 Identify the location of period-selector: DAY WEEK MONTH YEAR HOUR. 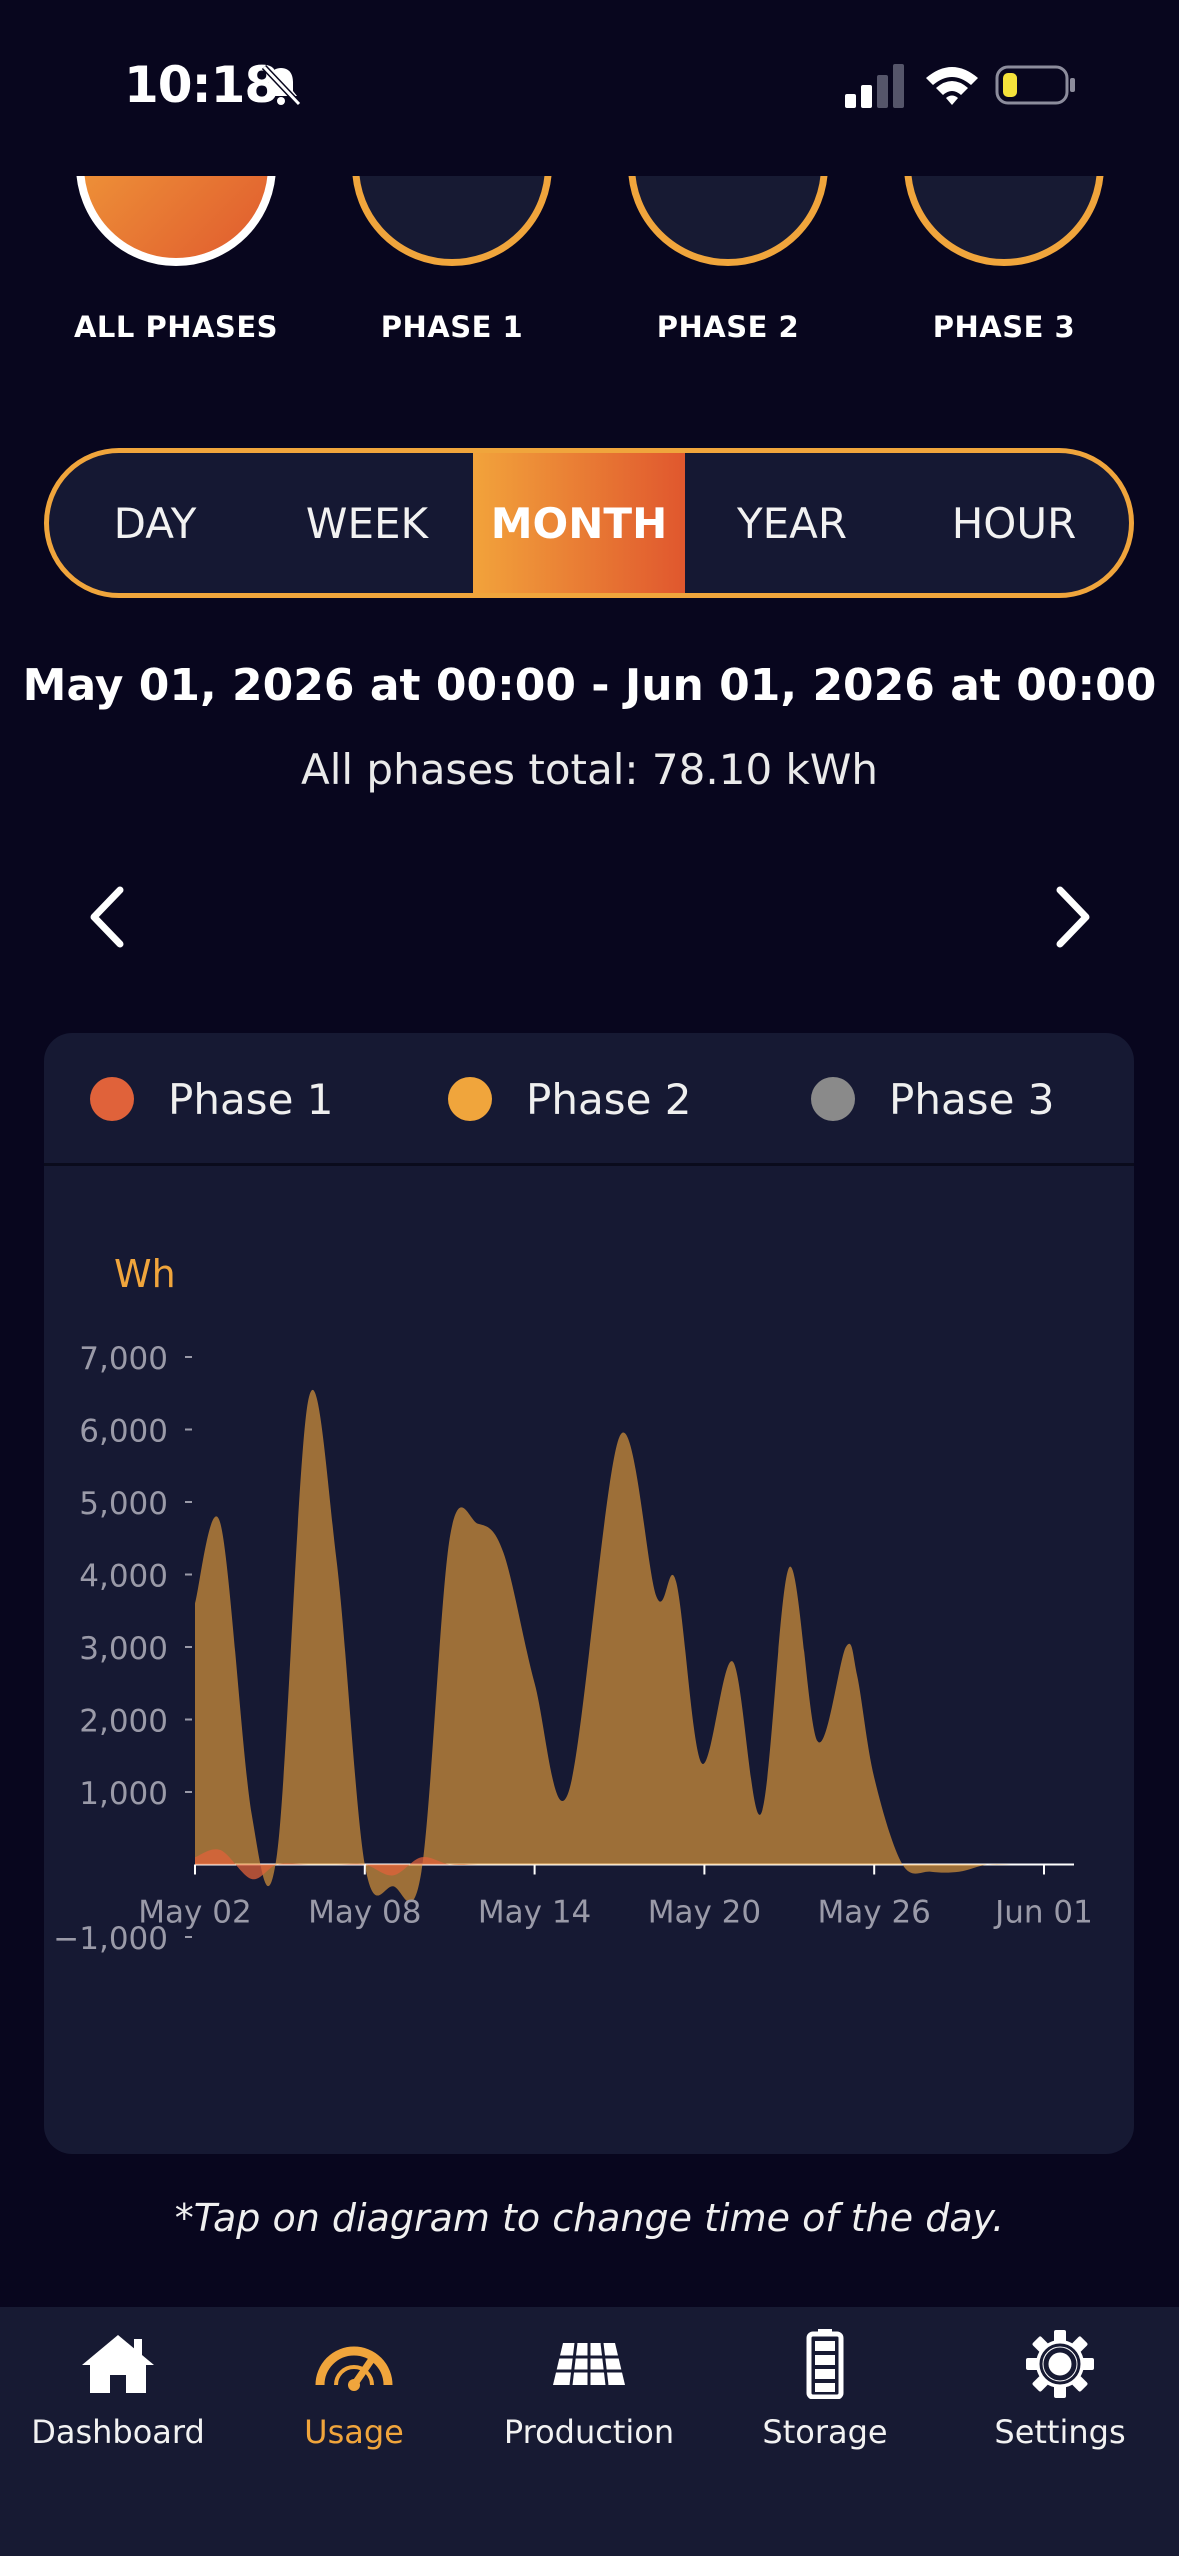
(589, 523).